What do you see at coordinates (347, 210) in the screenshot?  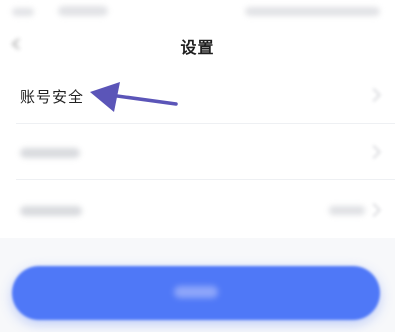 I see `settings-item-value-blurred` at bounding box center [347, 210].